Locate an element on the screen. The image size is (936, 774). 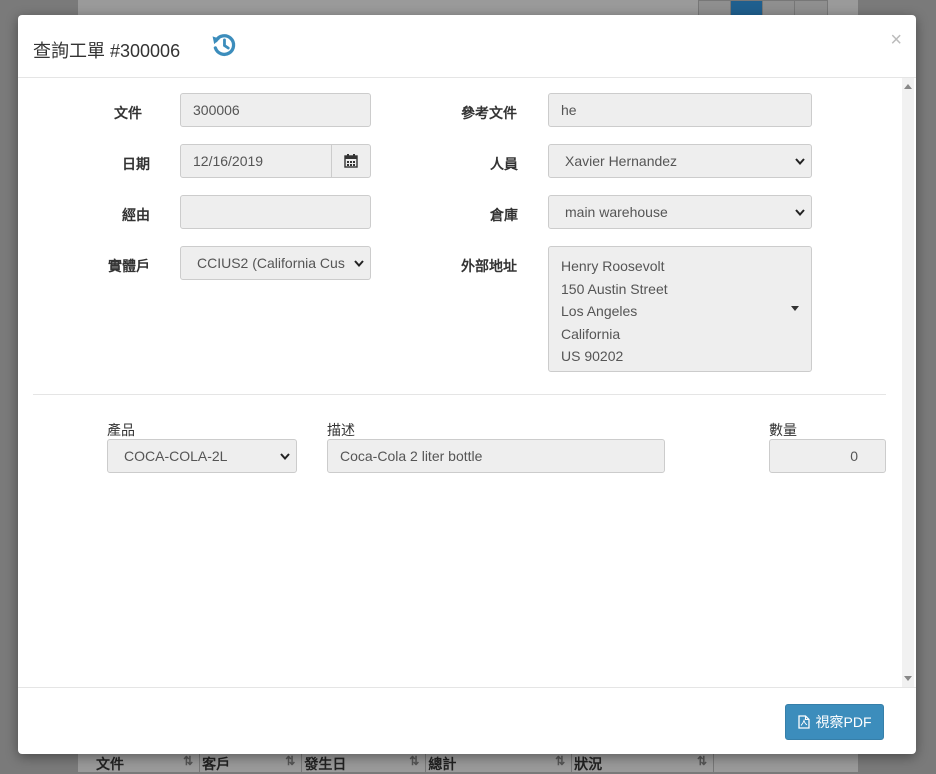
document-label: 文件 is located at coordinates (128, 113).